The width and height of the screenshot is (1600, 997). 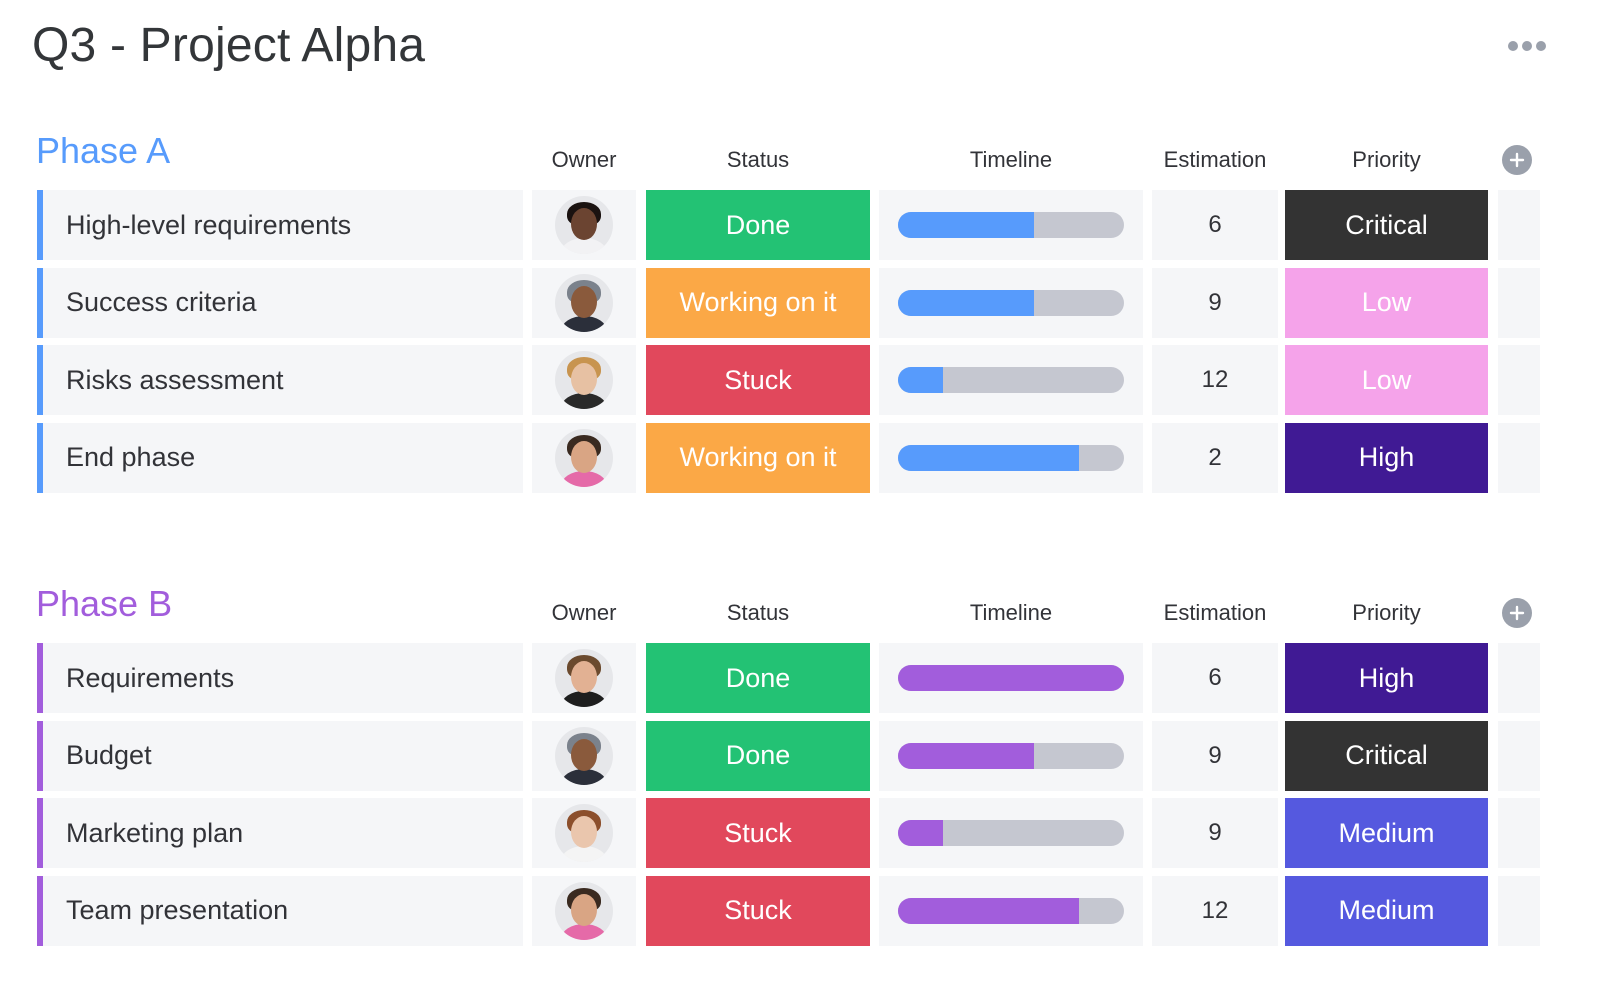 I want to click on table-row: Success criteria Working on it 9 Low, so click(x=800, y=302).